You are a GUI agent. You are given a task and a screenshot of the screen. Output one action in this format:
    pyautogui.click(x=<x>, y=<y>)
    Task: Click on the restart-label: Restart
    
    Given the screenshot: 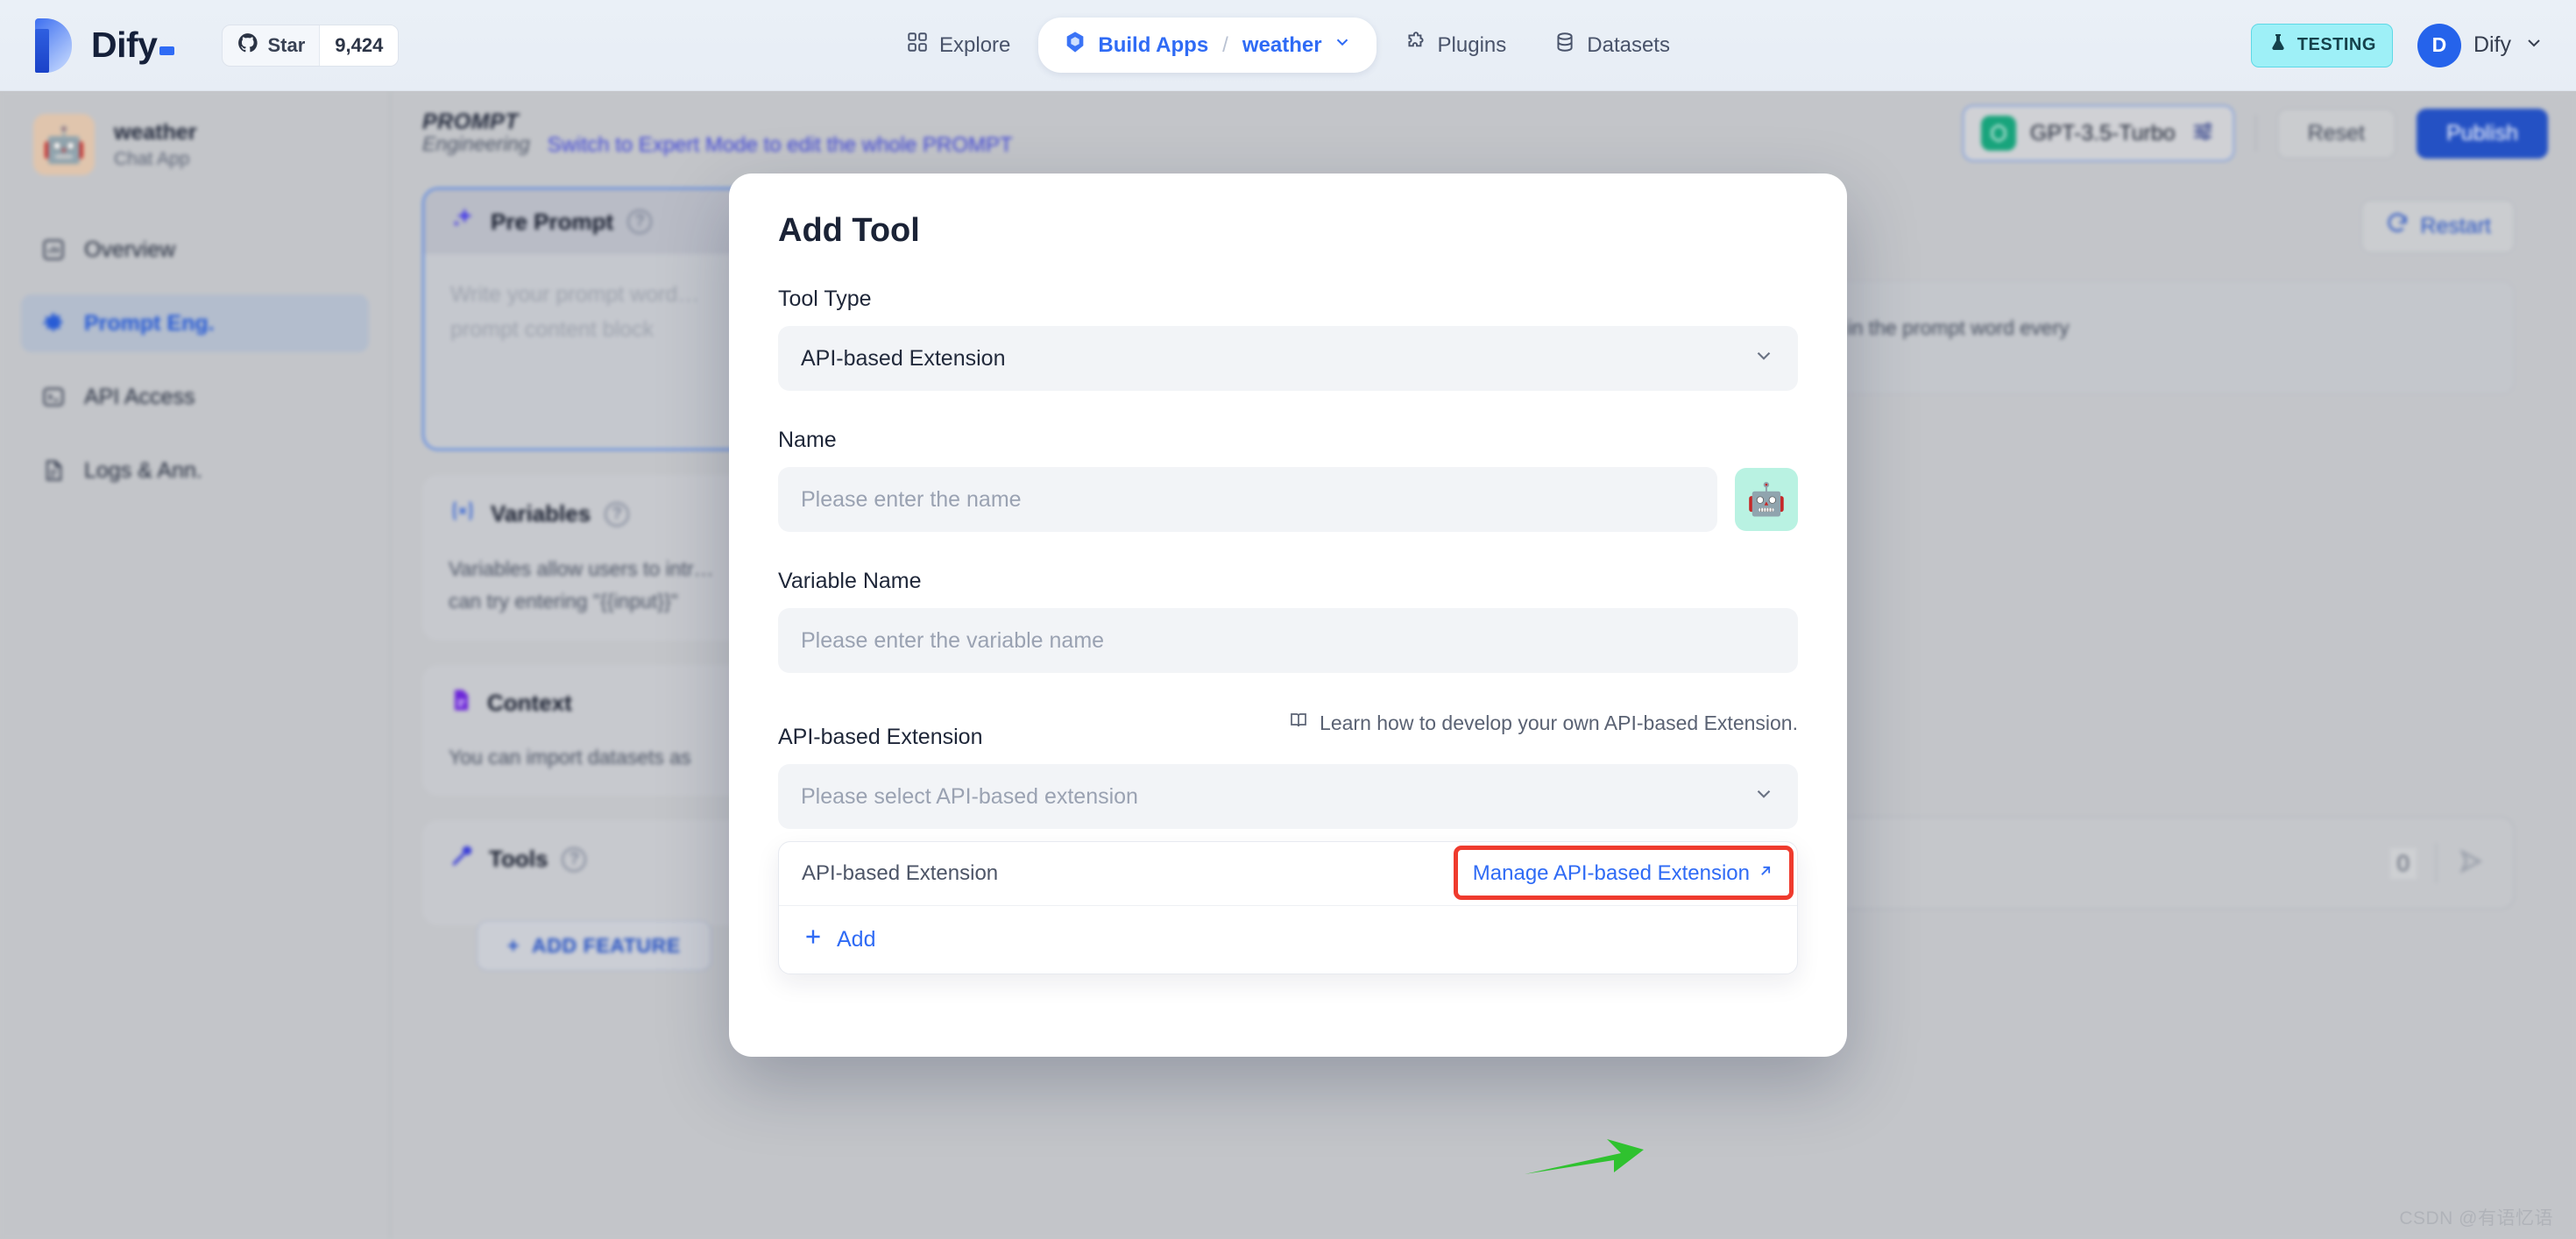 What is the action you would take?
    pyautogui.click(x=2455, y=226)
    